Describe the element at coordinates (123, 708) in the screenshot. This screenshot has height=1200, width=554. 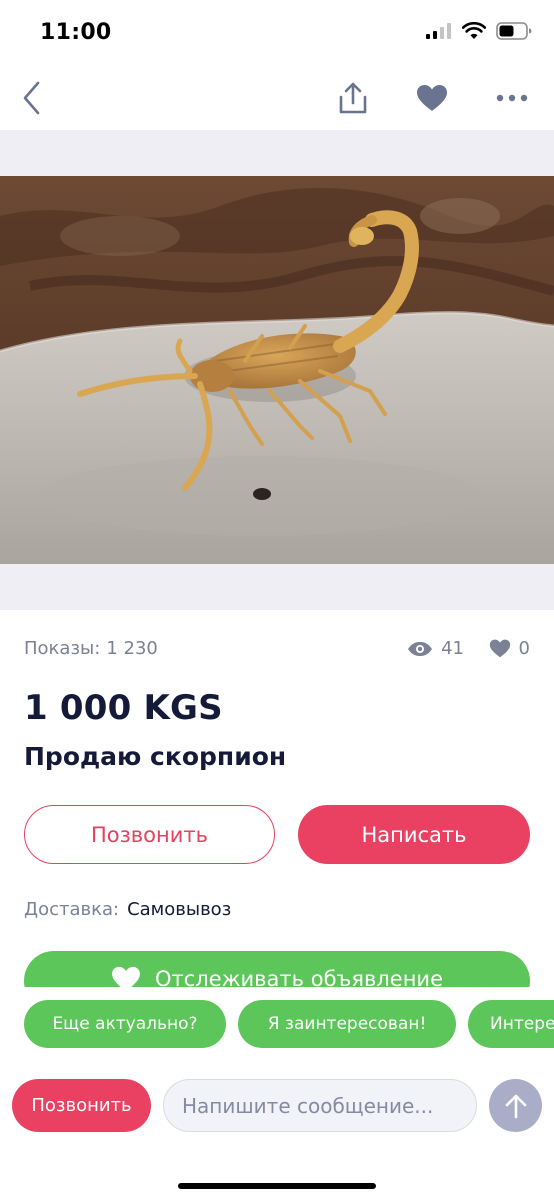
I see `ad-price: 1 000 KGS` at that location.